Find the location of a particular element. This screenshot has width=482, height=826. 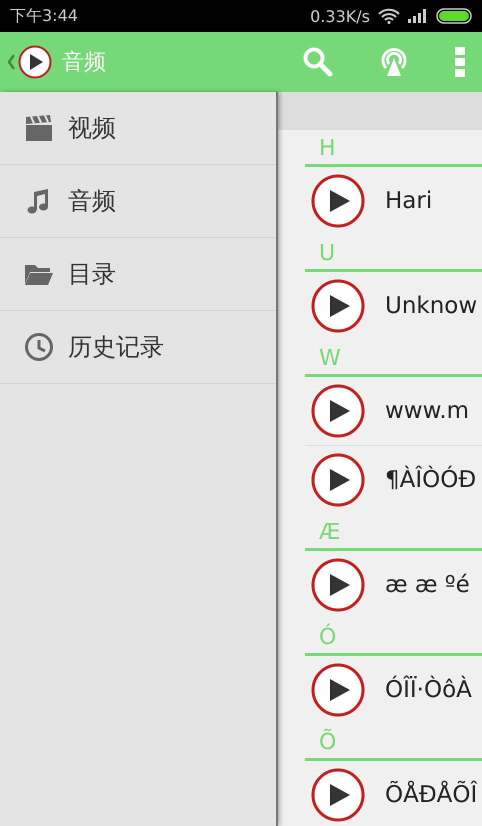

battery-icon is located at coordinates (454, 16).